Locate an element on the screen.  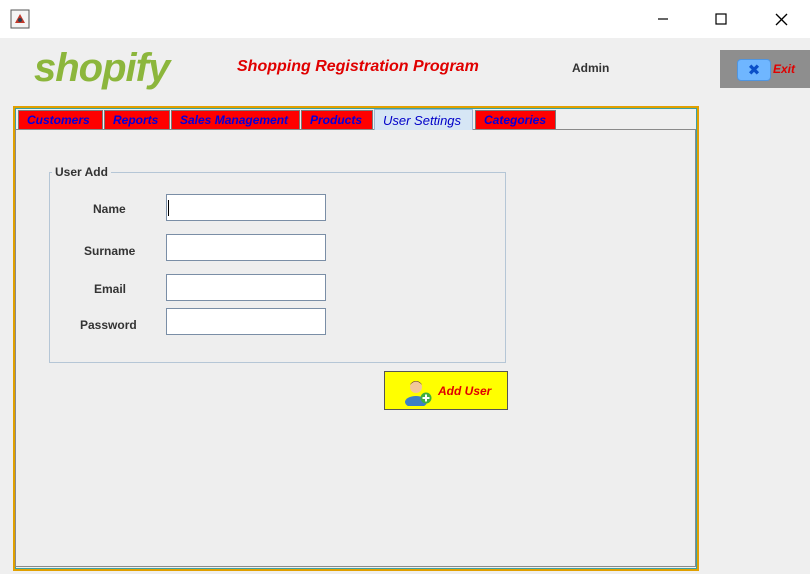
tab-user-settings: User Settings is located at coordinates (423, 119).